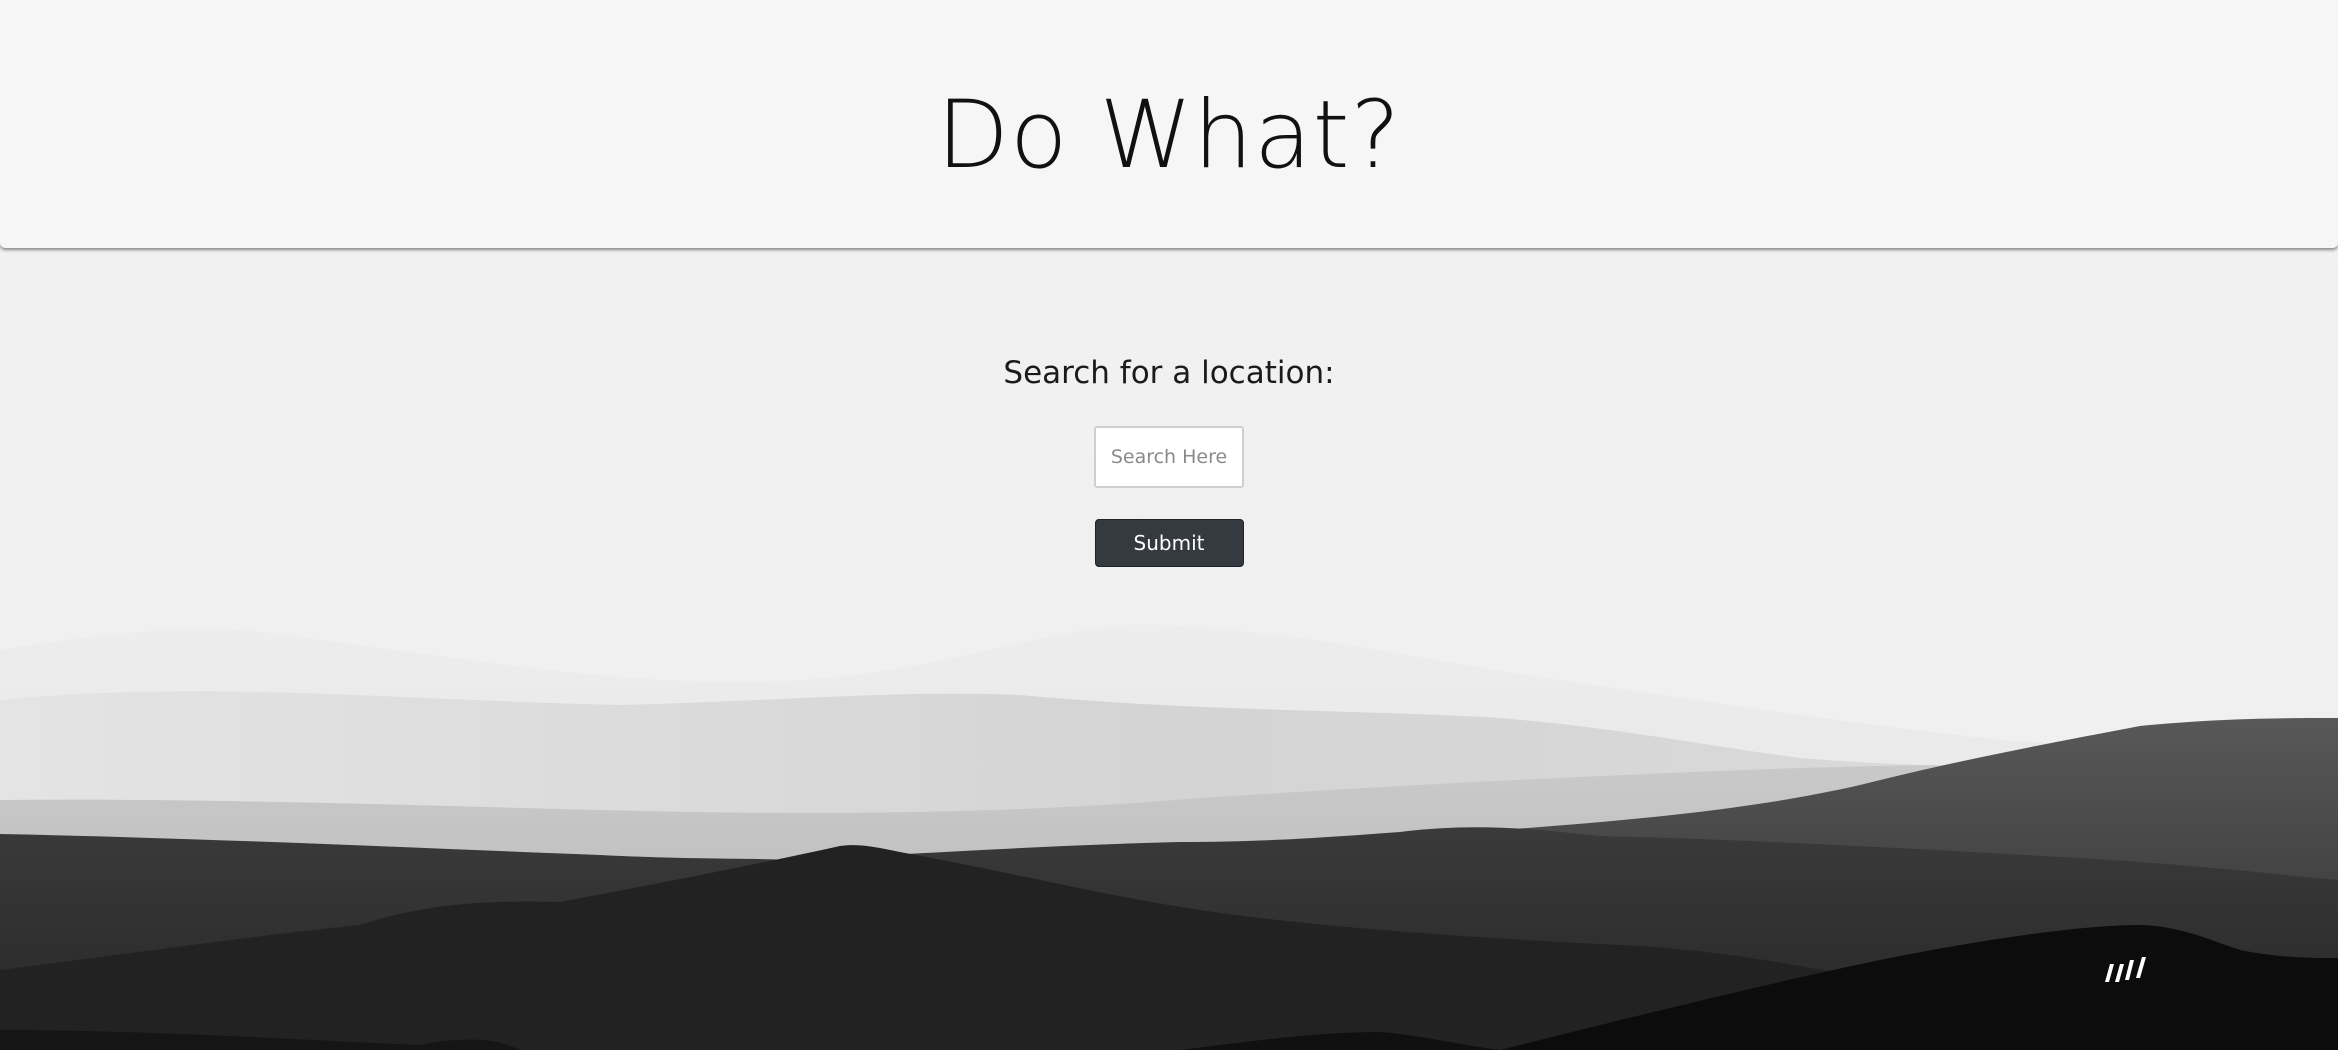 Image resolution: width=2338 pixels, height=1050 pixels. Describe the element at coordinates (2125, 969) in the screenshot. I see `brand-slashes-logo-icon` at that location.